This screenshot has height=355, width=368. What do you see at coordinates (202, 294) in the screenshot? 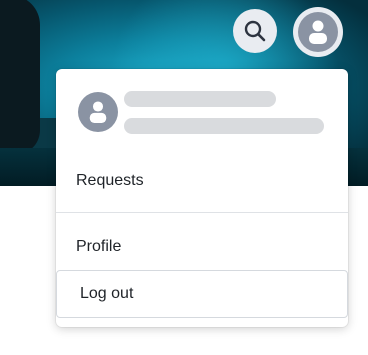
I see `menu-item-log-out: Log out` at bounding box center [202, 294].